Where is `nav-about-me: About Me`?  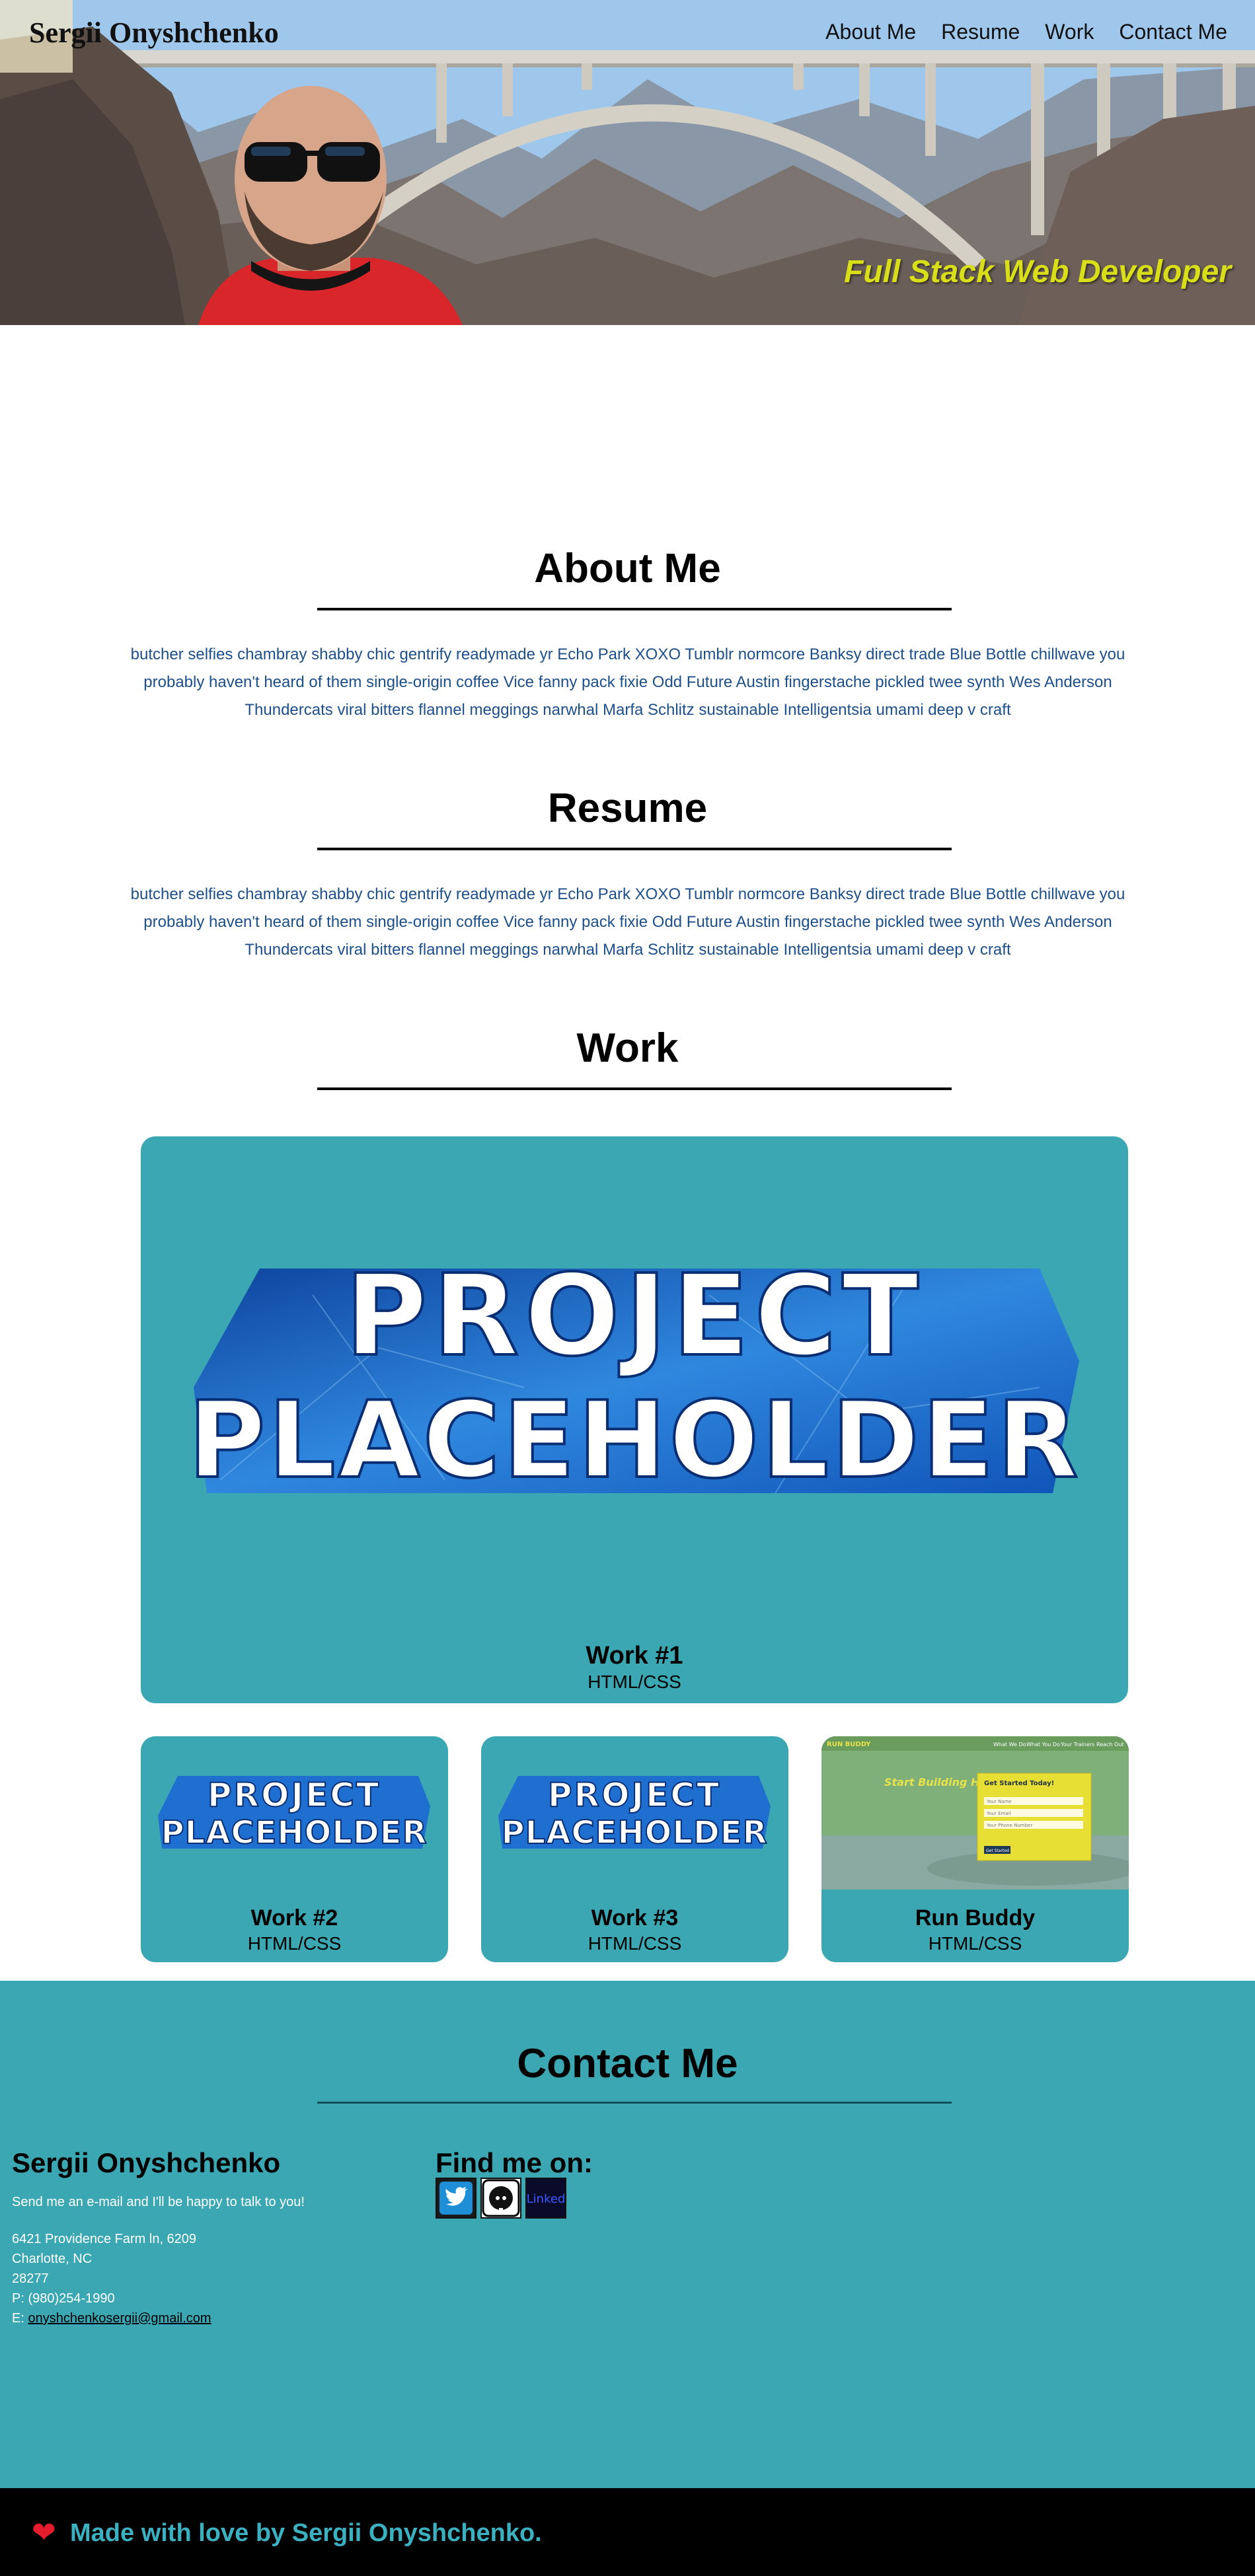
nav-about-me: About Me is located at coordinates (870, 32).